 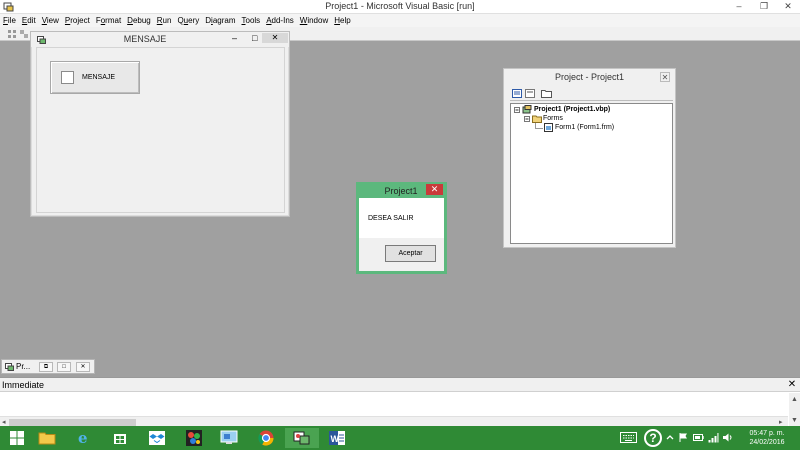 I want to click on taskbar-chrome, so click(x=266, y=438).